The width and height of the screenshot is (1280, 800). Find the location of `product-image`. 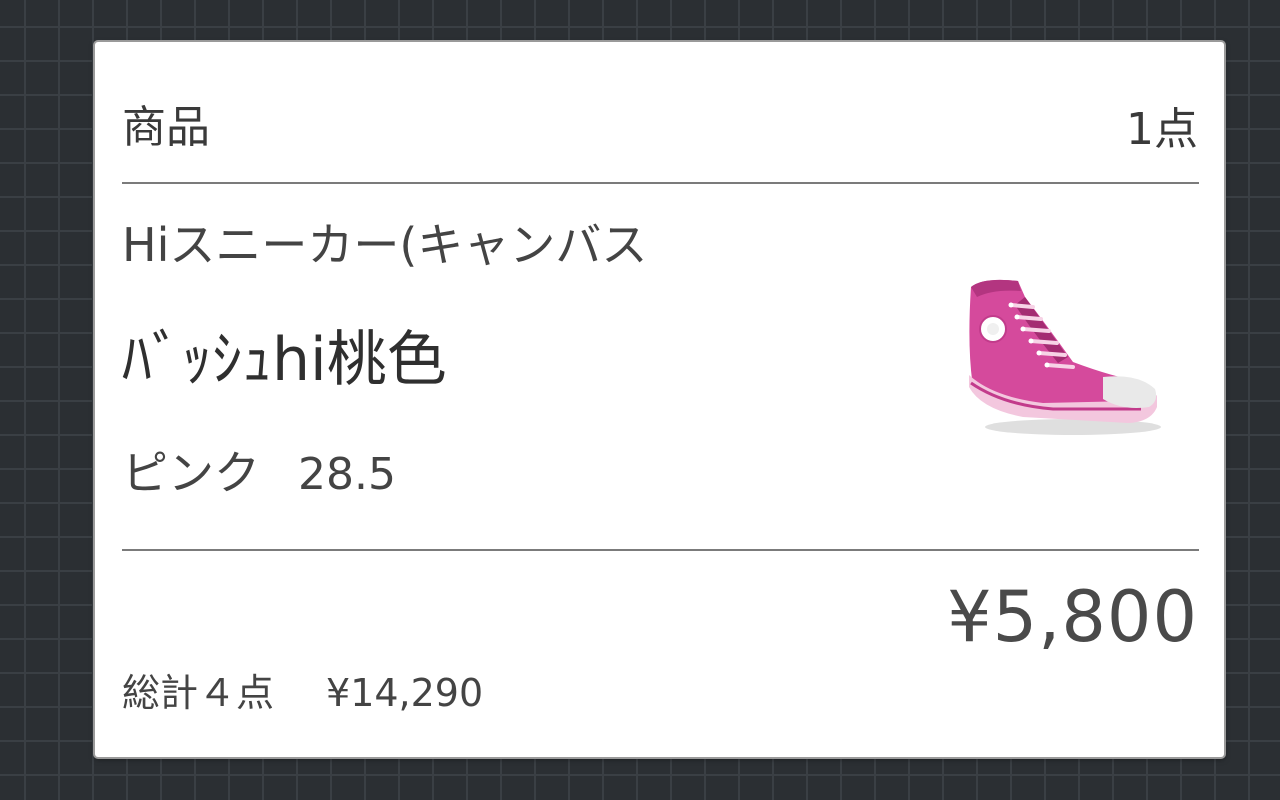

product-image is located at coordinates (1063, 357).